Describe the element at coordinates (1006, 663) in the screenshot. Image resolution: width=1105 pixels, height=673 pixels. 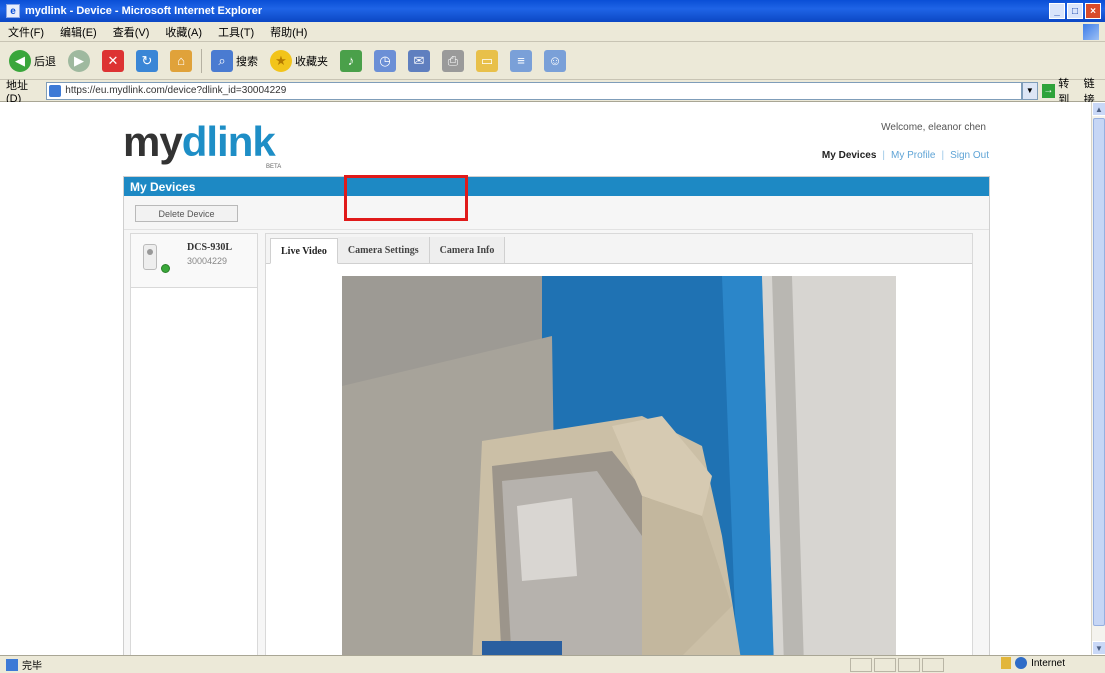
I see `lock-icon` at that location.